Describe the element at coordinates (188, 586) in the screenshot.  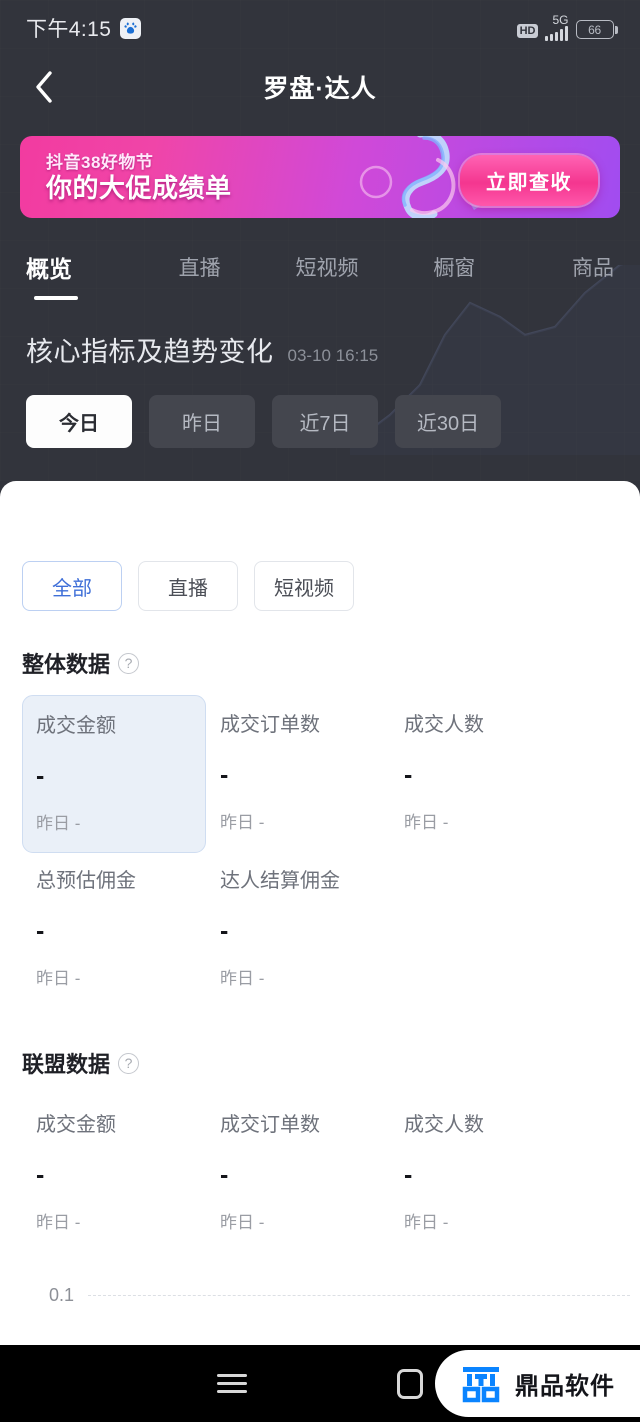
I see `filter-chip-live: 直播` at that location.